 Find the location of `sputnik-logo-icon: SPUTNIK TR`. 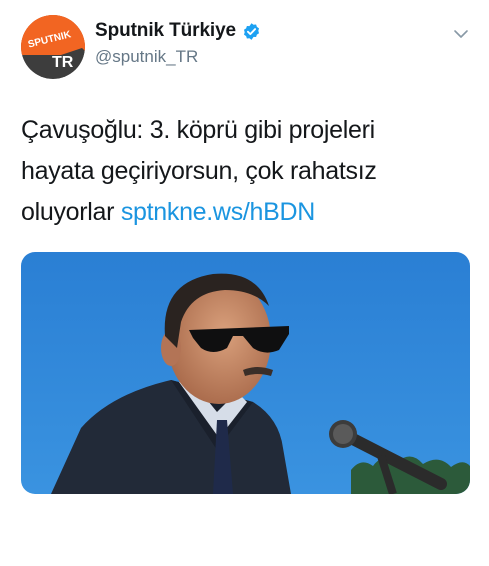

sputnik-logo-icon: SPUTNIK TR is located at coordinates (53, 47).